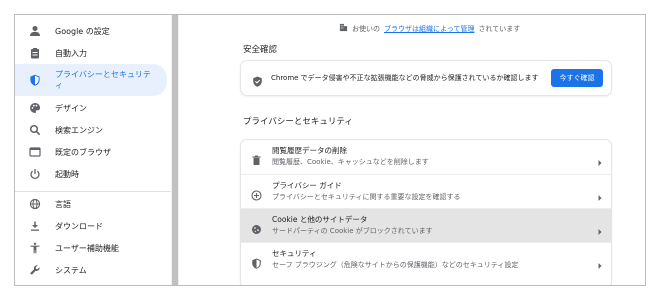  I want to click on wrench-icon, so click(35, 270).